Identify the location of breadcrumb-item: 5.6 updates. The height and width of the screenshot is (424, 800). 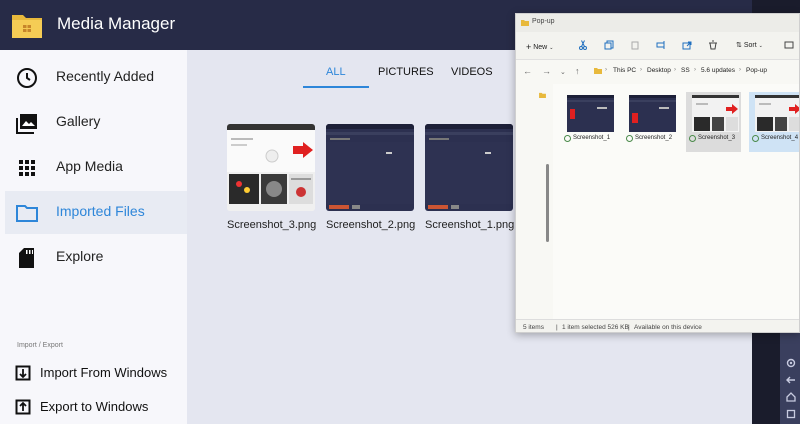
(718, 70).